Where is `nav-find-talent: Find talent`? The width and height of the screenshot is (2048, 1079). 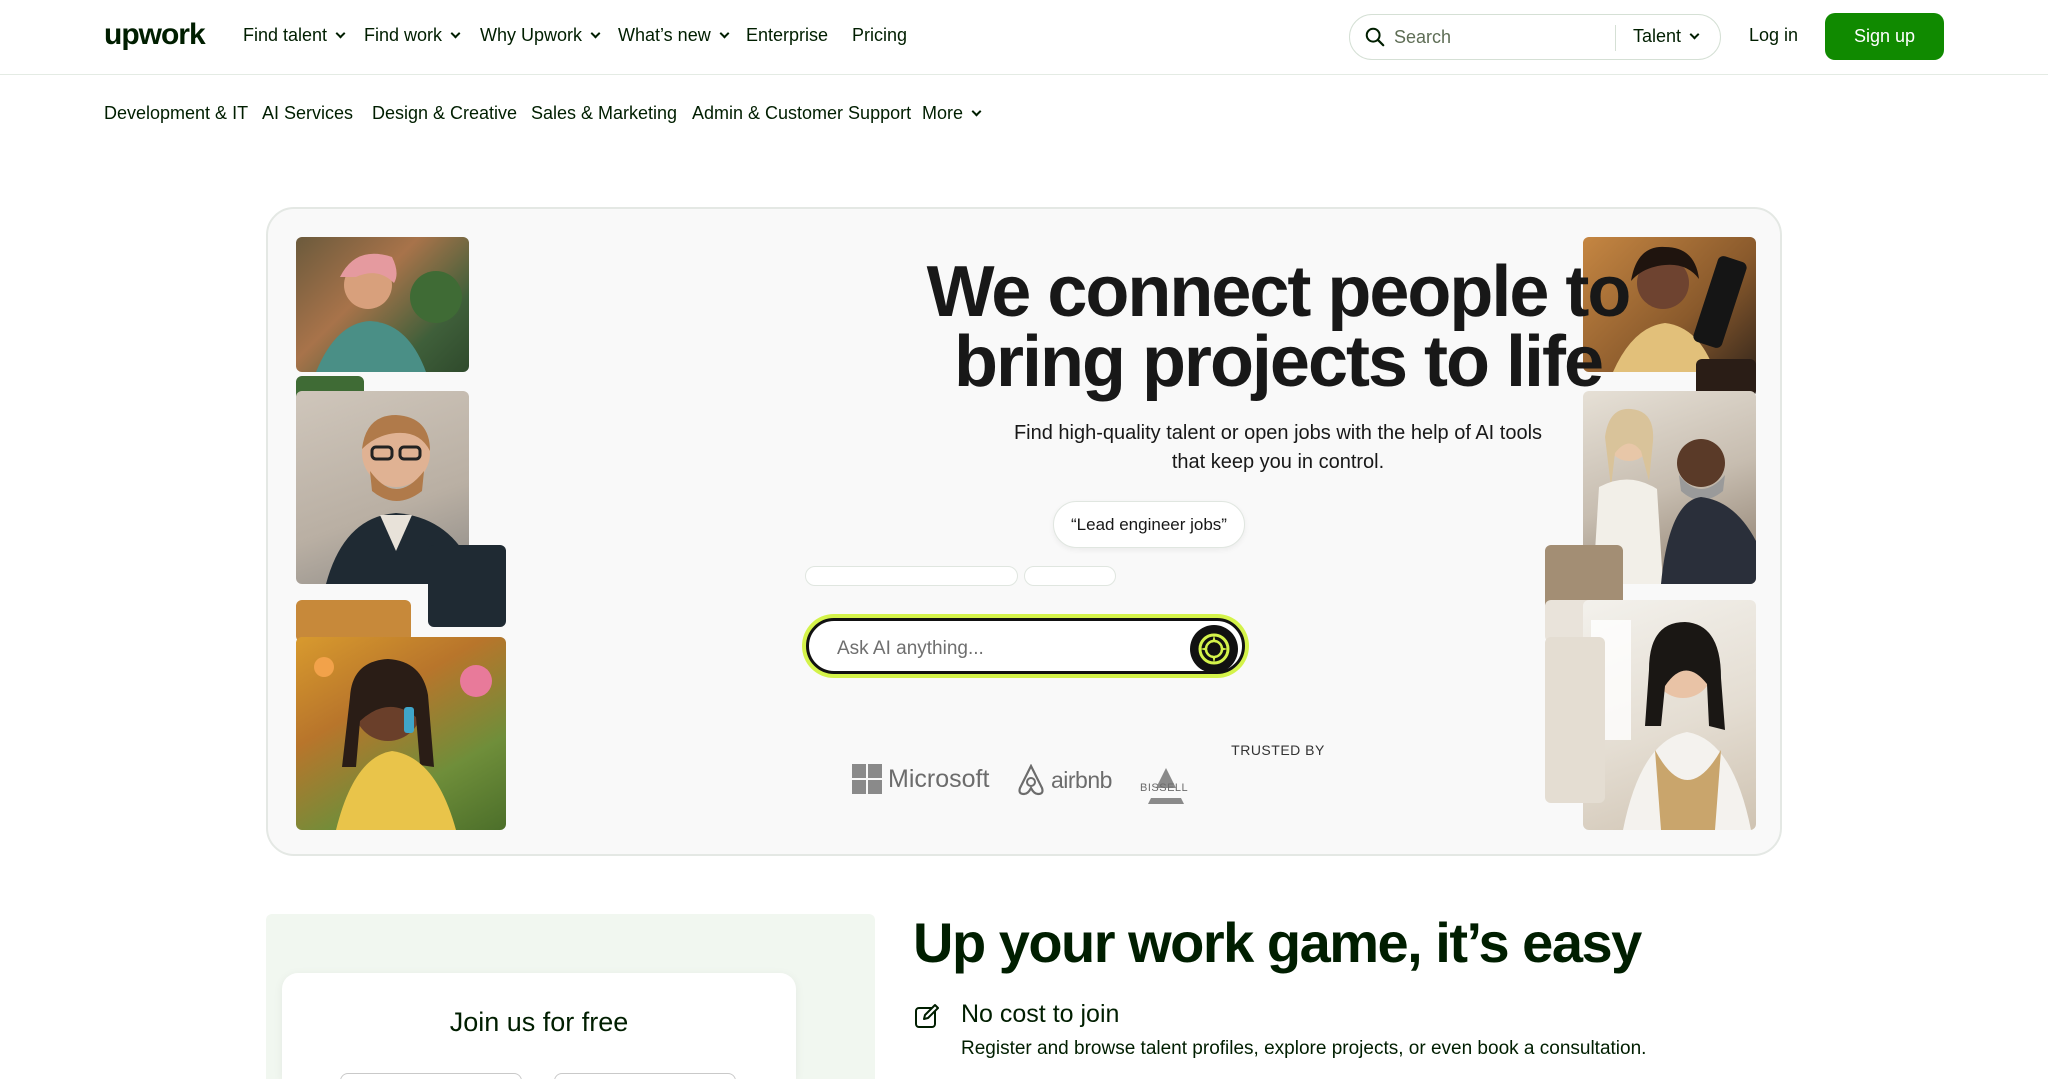
nav-find-talent: Find talent is located at coordinates (294, 35).